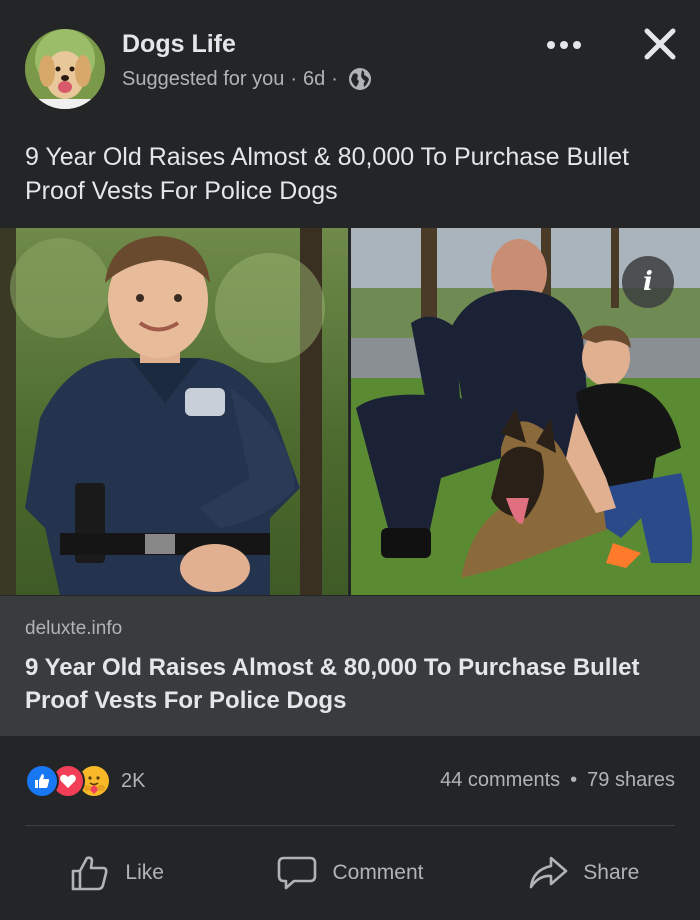 Image resolution: width=700 pixels, height=920 pixels. I want to click on page-avatar, so click(65, 69).